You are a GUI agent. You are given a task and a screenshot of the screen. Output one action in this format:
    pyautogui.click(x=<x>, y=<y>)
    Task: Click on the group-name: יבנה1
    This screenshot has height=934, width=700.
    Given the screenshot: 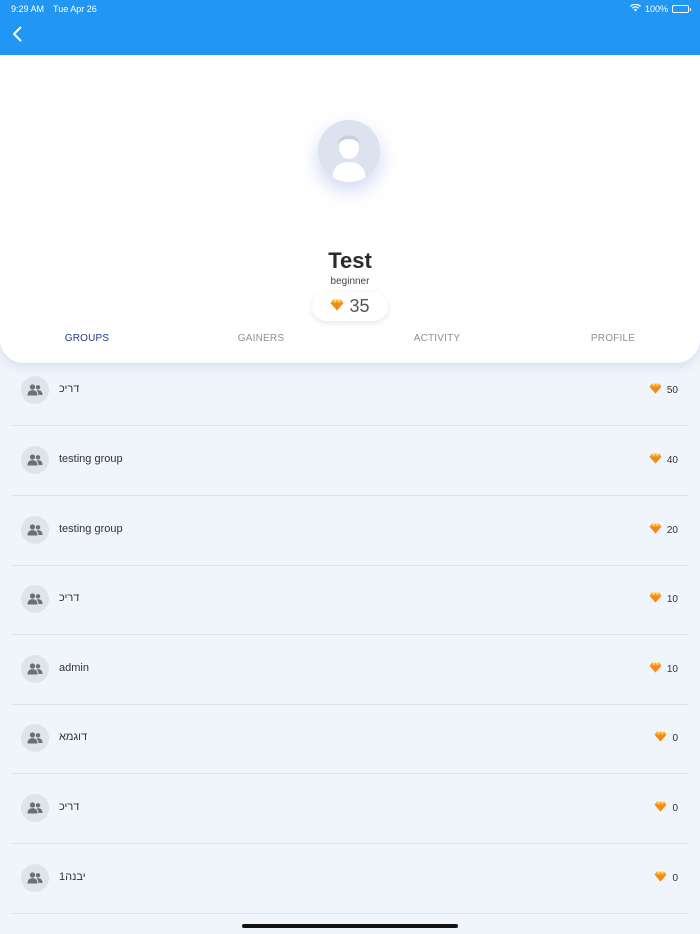 What is the action you would take?
    pyautogui.click(x=72, y=877)
    